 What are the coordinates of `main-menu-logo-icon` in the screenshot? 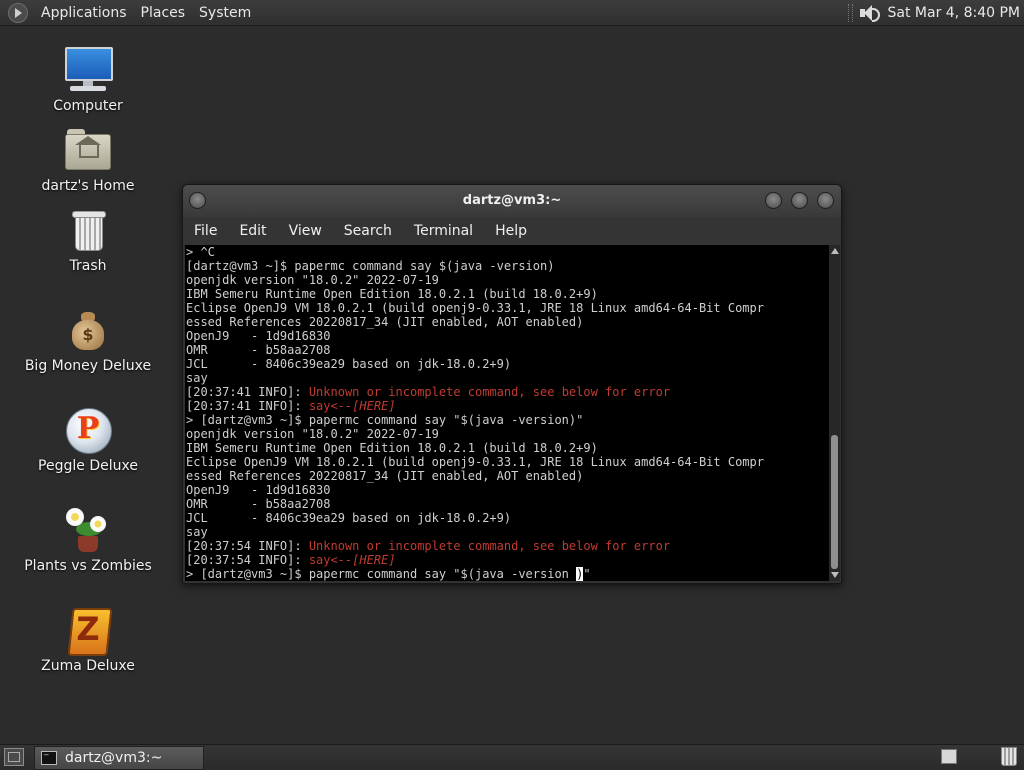 It's located at (18, 12).